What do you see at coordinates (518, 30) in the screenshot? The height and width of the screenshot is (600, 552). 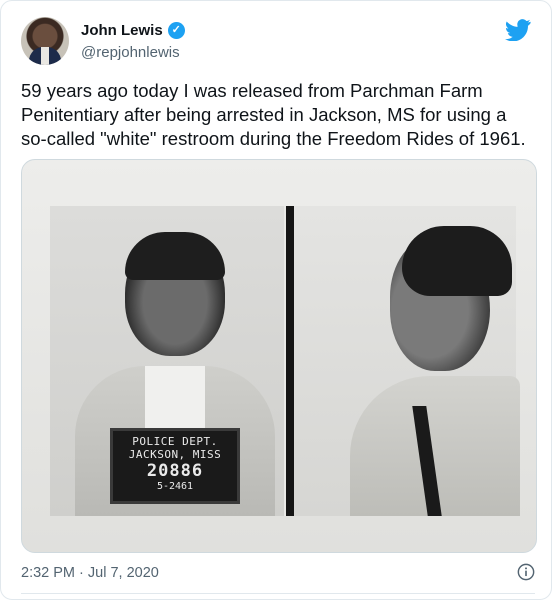 I see `twitter-bird-icon` at bounding box center [518, 30].